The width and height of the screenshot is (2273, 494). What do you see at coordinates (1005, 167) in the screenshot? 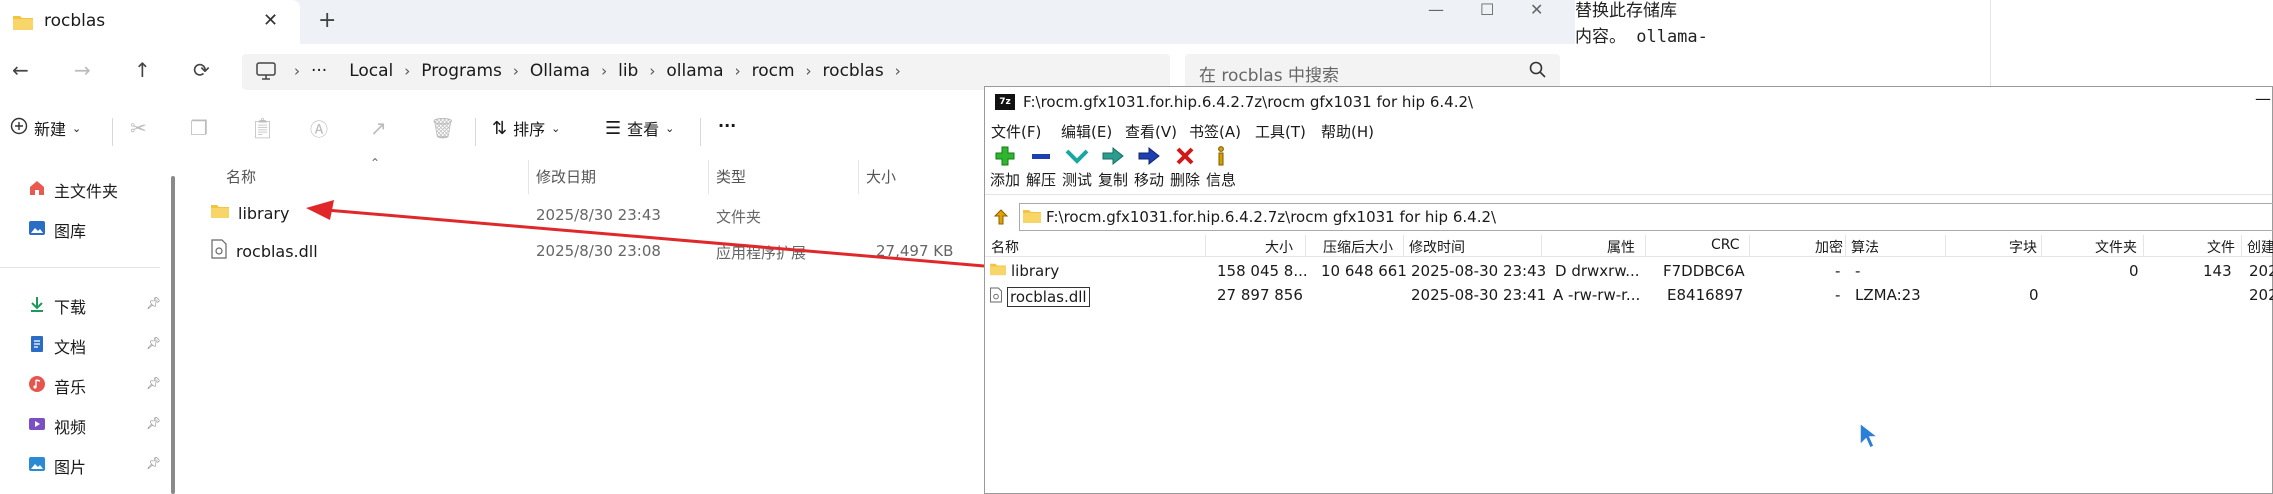
I see `add-button: 添加` at bounding box center [1005, 167].